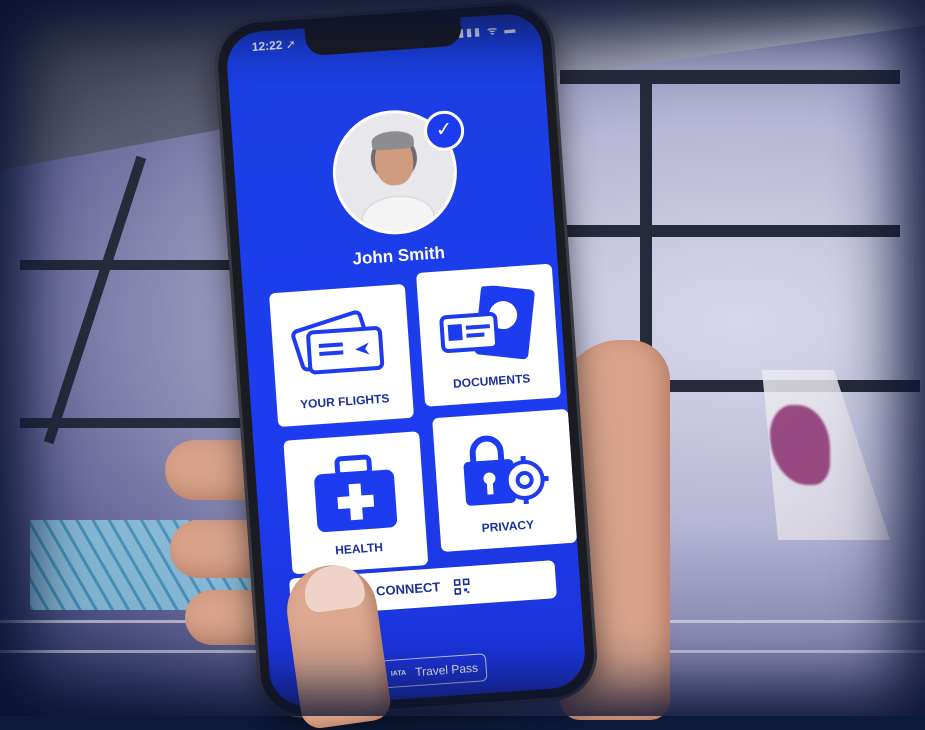 This screenshot has width=925, height=730. What do you see at coordinates (356, 493) in the screenshot?
I see `medical-kit-icon` at bounding box center [356, 493].